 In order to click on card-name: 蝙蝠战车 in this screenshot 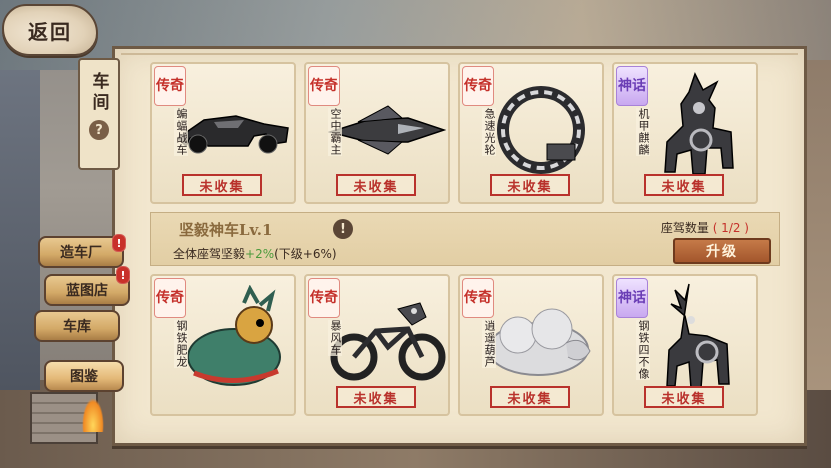, I will do `click(181, 132)`.